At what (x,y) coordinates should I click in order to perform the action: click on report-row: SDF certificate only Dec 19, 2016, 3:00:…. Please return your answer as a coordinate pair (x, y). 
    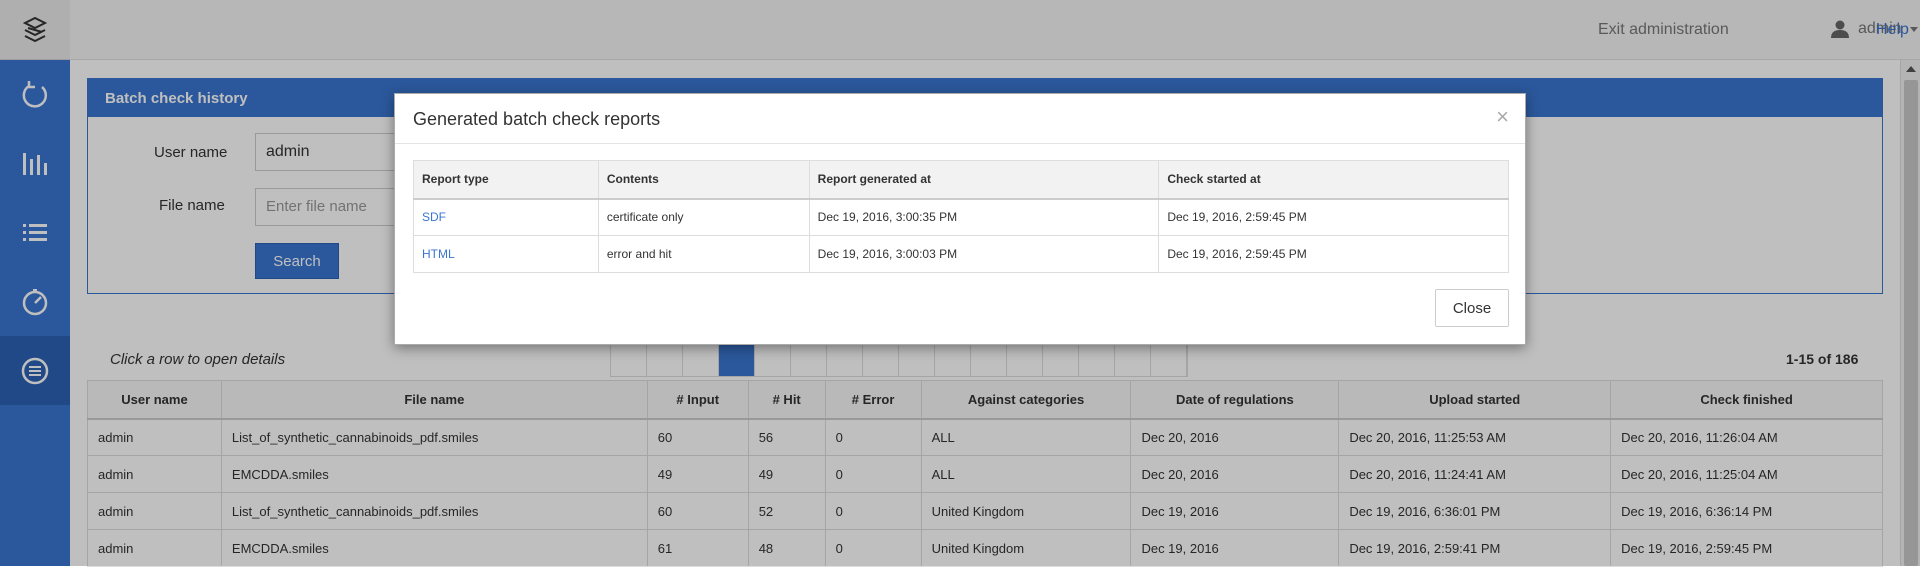
    Looking at the image, I should click on (961, 217).